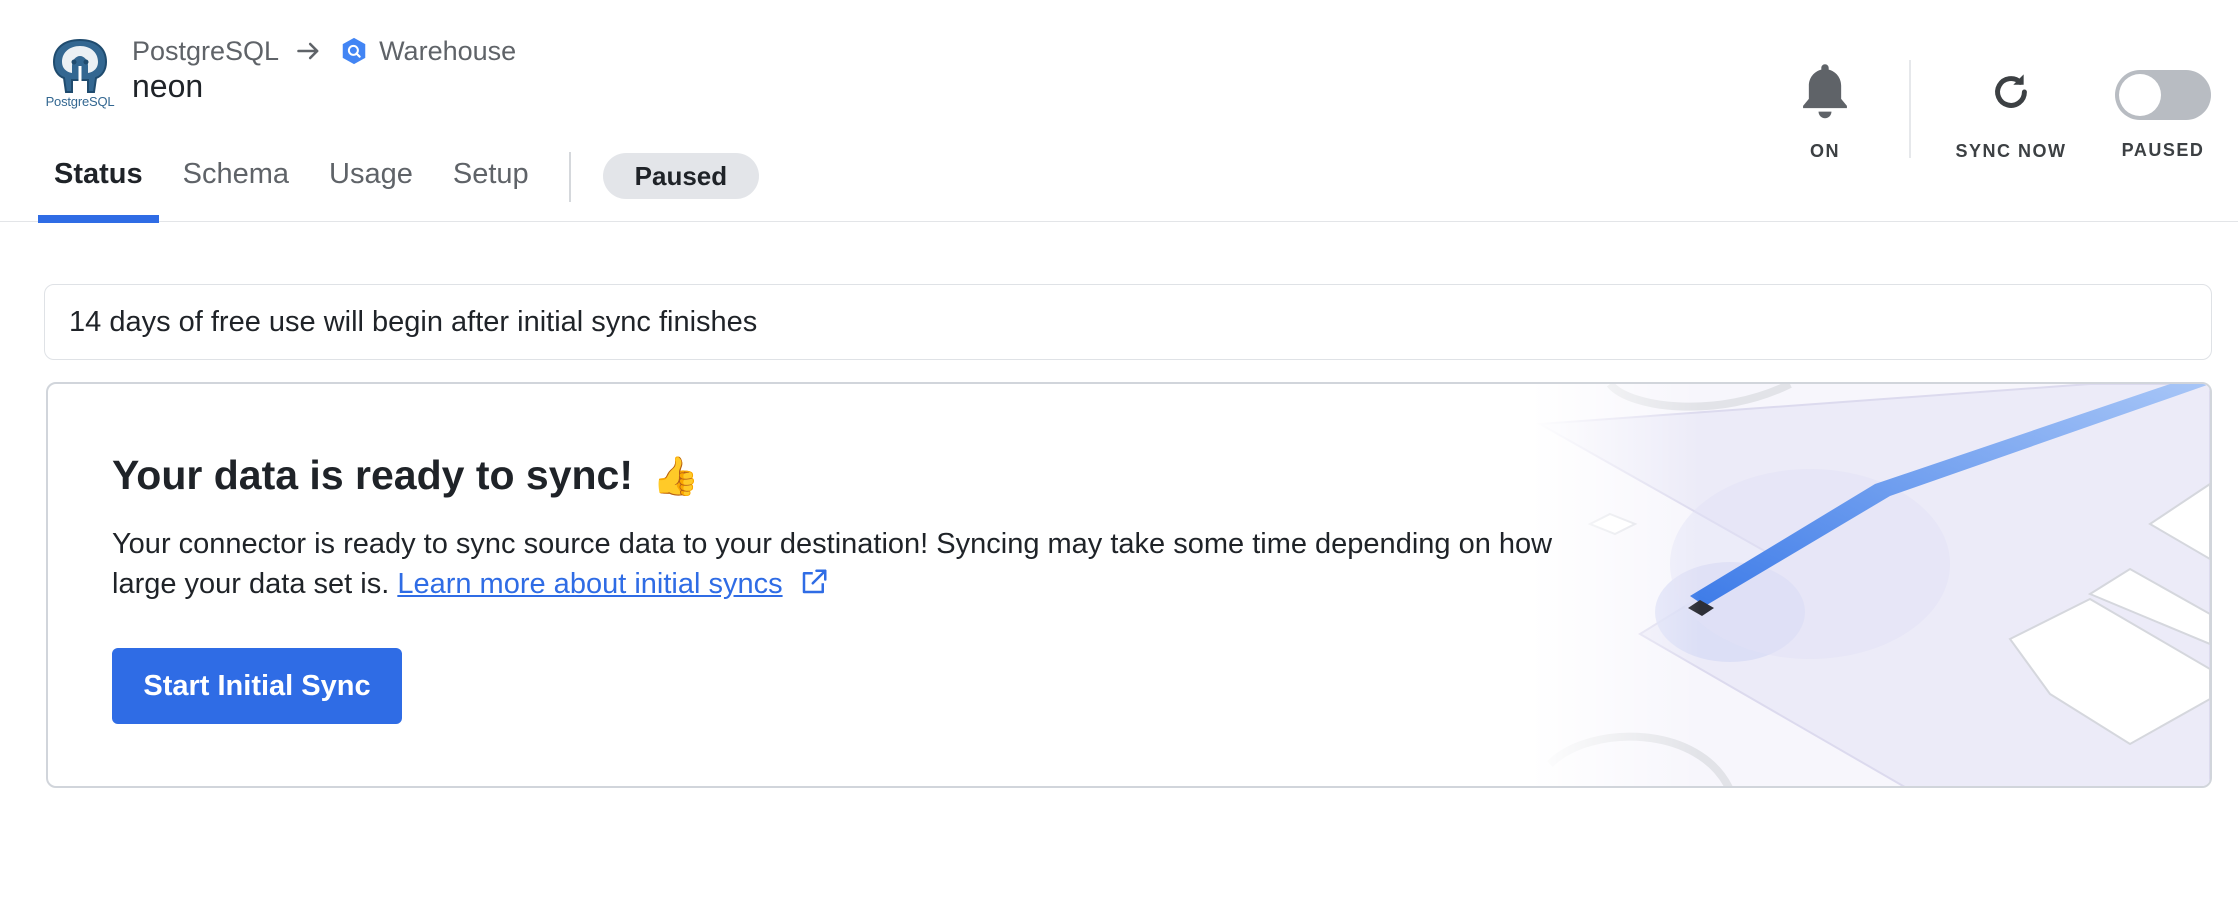 The image size is (2238, 908). Describe the element at coordinates (308, 51) in the screenshot. I see `arrow-right-icon` at that location.